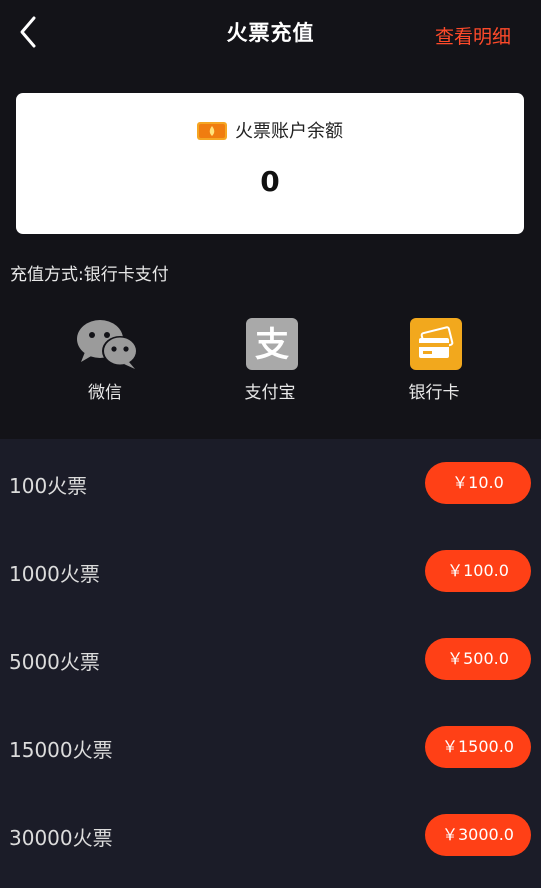 Image resolution: width=541 pixels, height=888 pixels. What do you see at coordinates (106, 344) in the screenshot?
I see `wechat-icon` at bounding box center [106, 344].